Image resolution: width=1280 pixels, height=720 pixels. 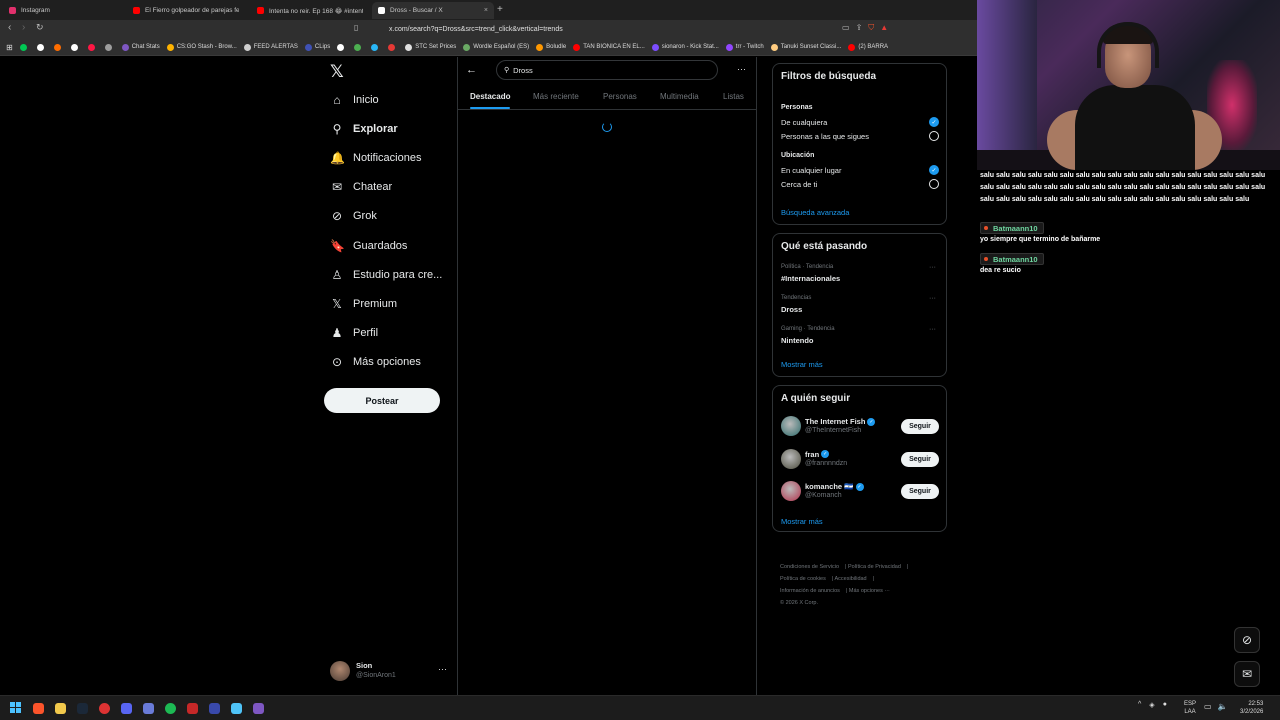 What do you see at coordinates (500, 9) in the screenshot?
I see `new-tab-button: +` at bounding box center [500, 9].